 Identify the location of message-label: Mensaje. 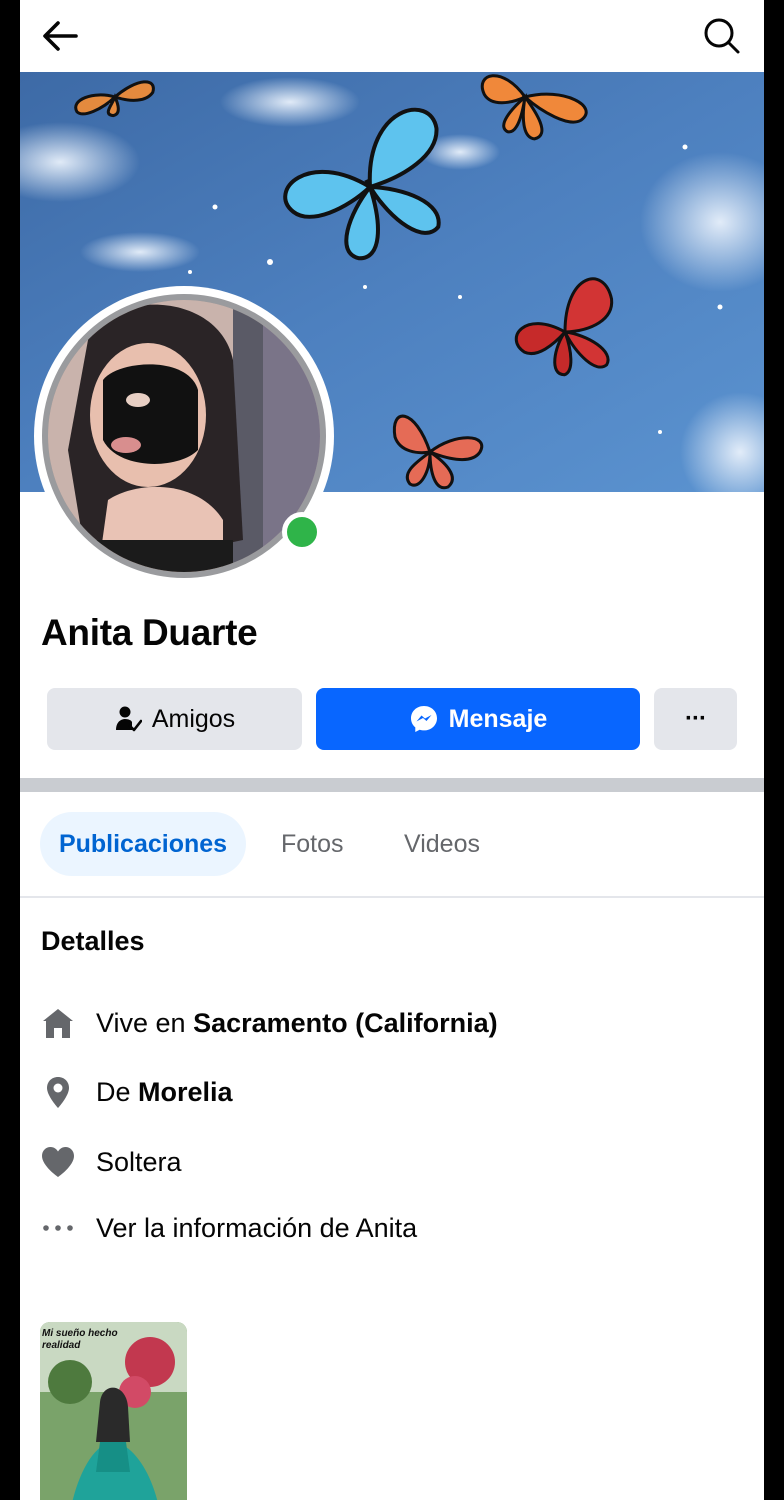
(498, 718).